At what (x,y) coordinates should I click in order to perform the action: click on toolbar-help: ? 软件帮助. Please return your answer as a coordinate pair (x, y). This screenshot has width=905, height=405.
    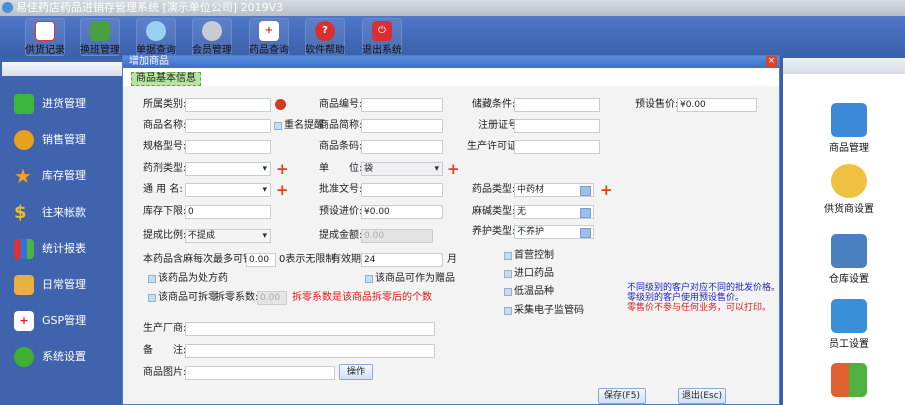
    Looking at the image, I should click on (325, 37).